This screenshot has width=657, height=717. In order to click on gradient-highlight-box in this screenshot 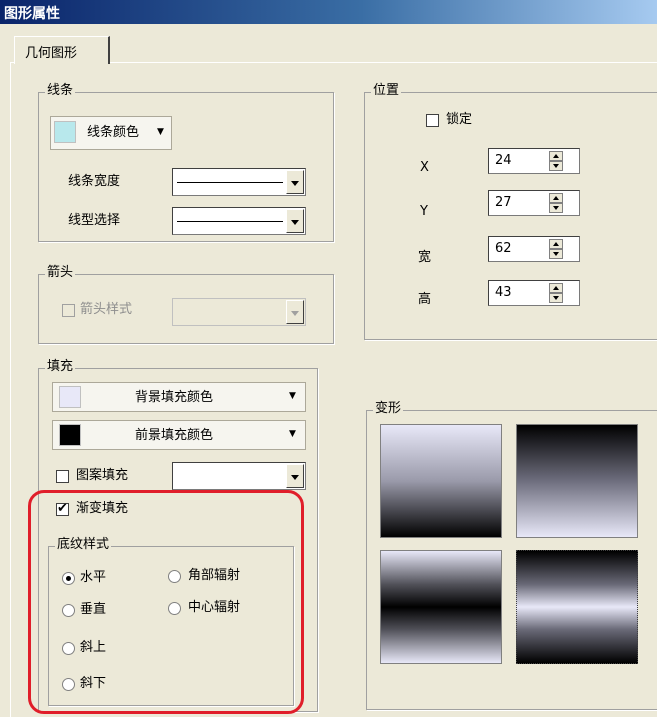, I will do `click(166, 602)`.